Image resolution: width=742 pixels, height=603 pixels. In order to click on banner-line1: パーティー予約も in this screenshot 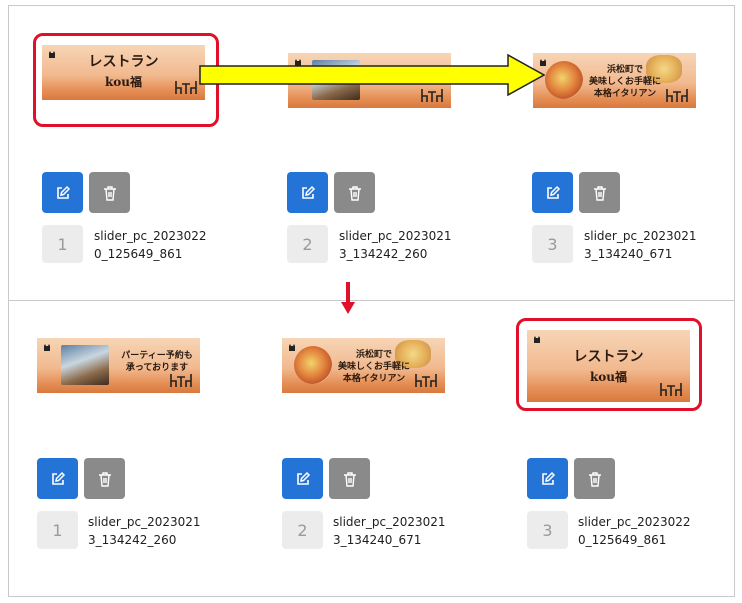, I will do `click(157, 356)`.